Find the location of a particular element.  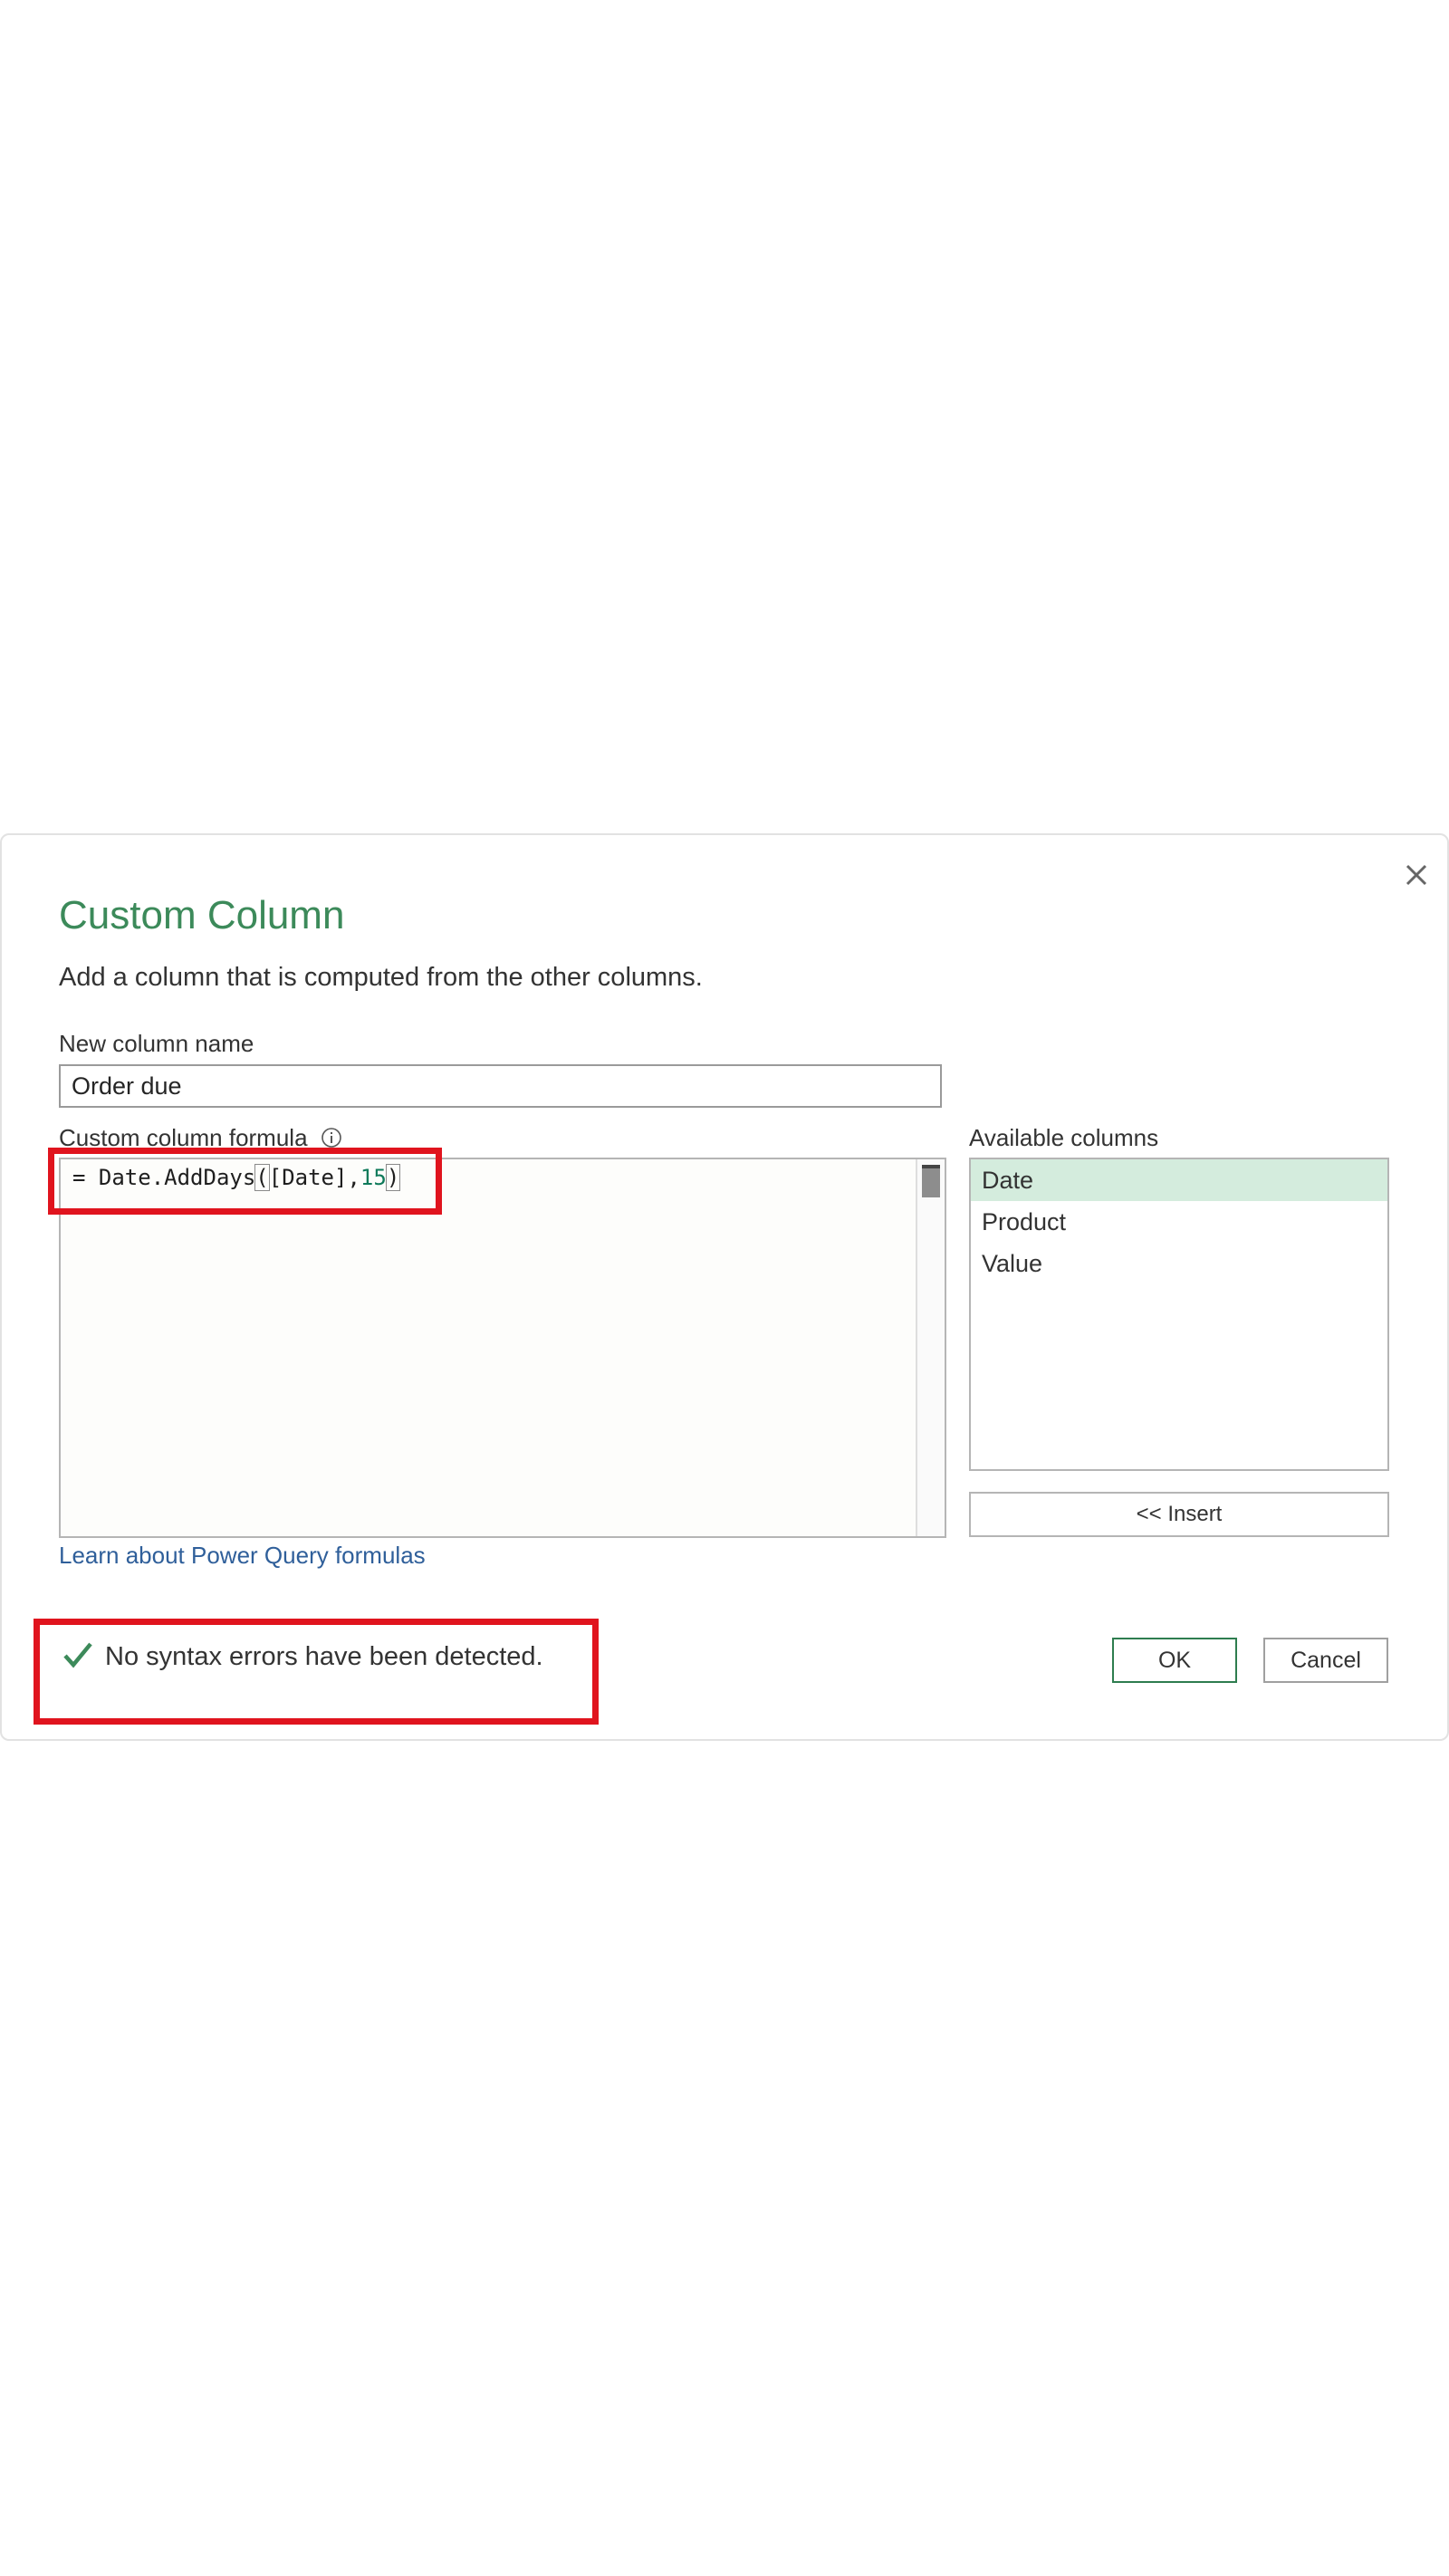

formula-function: = Date.AddDays is located at coordinates (164, 1177).